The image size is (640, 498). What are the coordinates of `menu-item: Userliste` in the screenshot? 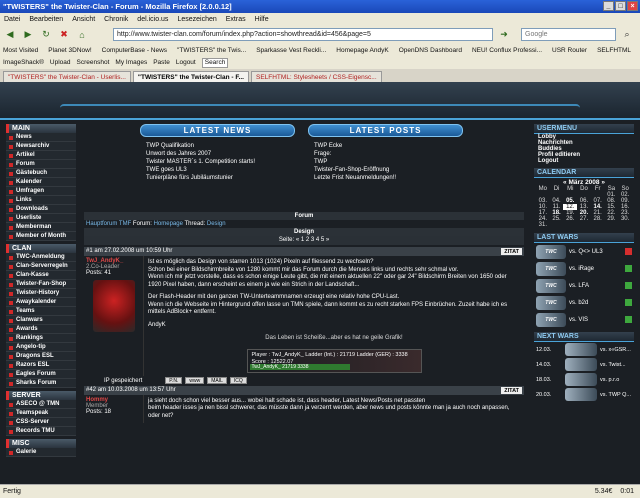 It's located at (41, 218).